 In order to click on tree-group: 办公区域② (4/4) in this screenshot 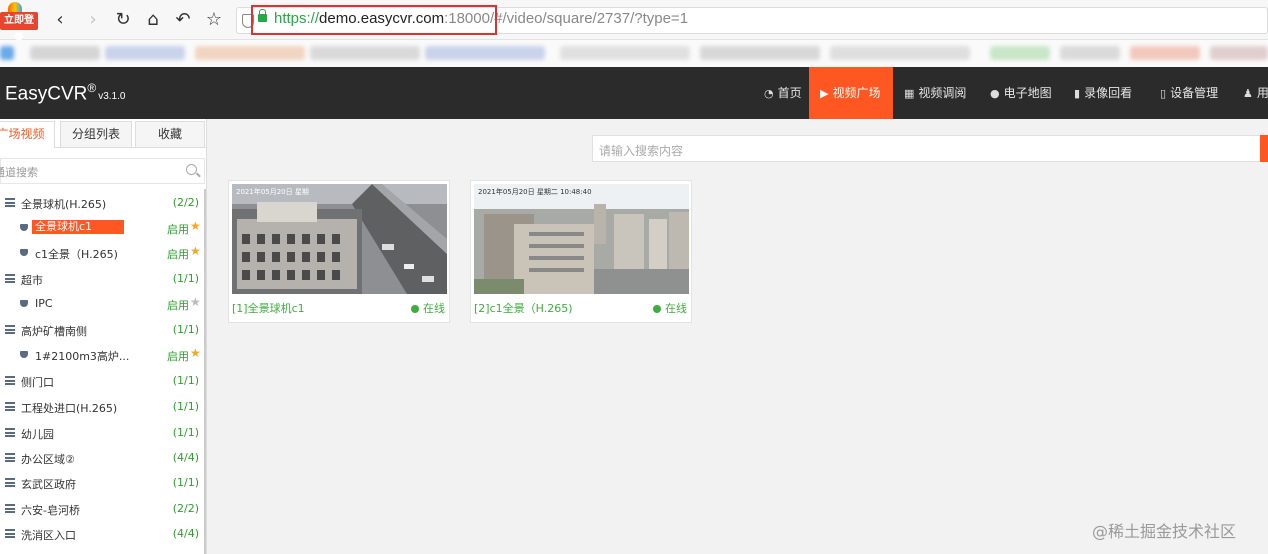, I will do `click(102, 458)`.